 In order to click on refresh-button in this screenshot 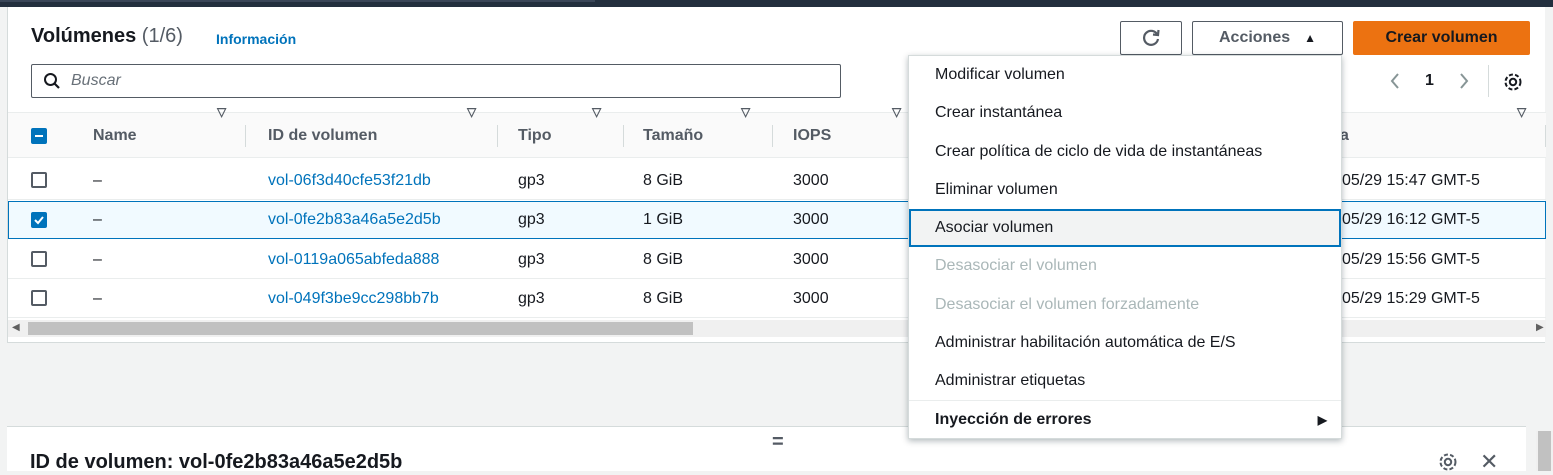, I will do `click(1151, 38)`.